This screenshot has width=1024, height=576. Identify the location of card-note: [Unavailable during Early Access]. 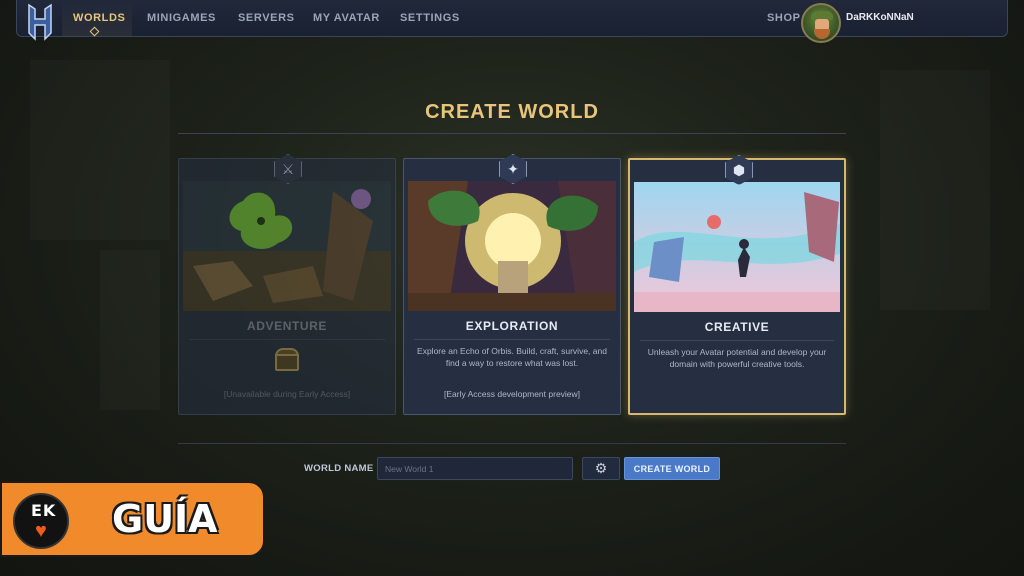
(287, 394).